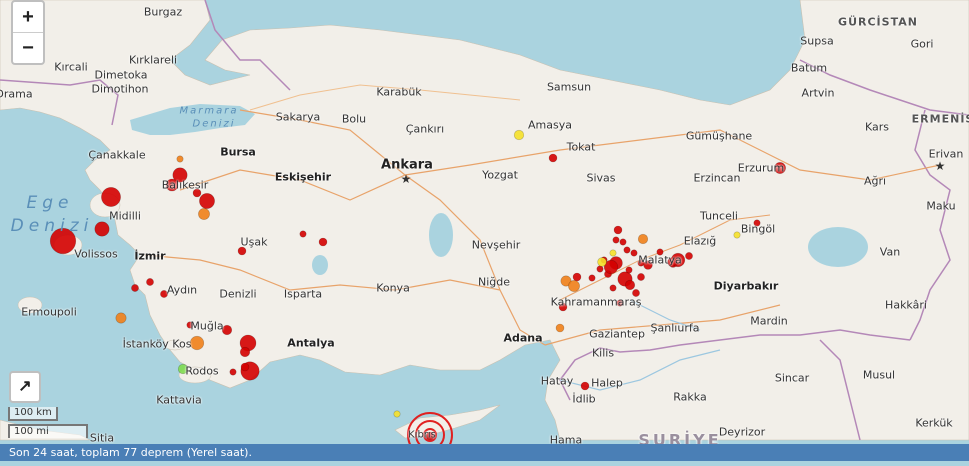 This screenshot has width=969, height=466. I want to click on capital-label: Ankara, so click(407, 165).